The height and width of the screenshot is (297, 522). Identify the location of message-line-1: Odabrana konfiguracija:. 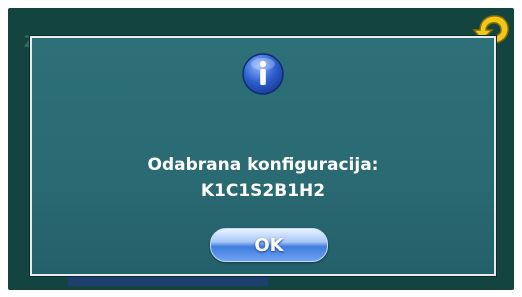
(263, 165).